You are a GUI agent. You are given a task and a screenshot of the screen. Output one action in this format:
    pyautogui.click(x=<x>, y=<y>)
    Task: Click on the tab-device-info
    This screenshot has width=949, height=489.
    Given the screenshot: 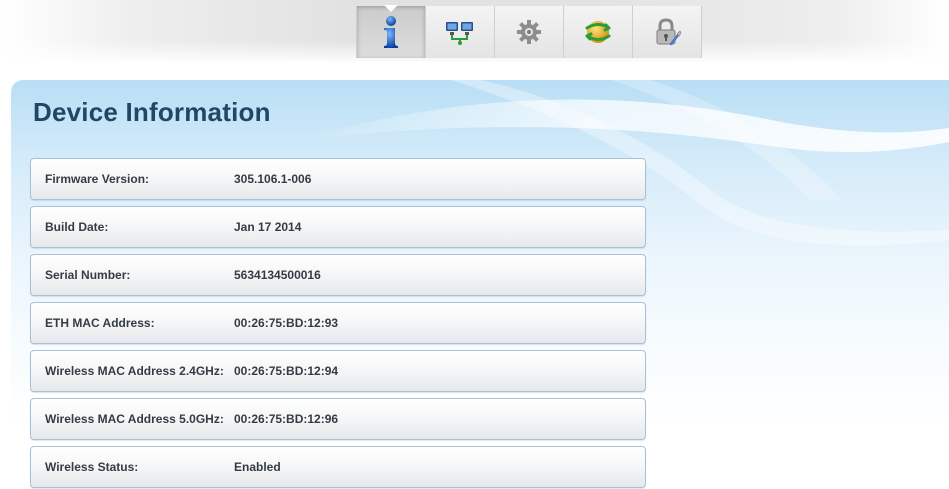 What is the action you would take?
    pyautogui.click(x=391, y=31)
    